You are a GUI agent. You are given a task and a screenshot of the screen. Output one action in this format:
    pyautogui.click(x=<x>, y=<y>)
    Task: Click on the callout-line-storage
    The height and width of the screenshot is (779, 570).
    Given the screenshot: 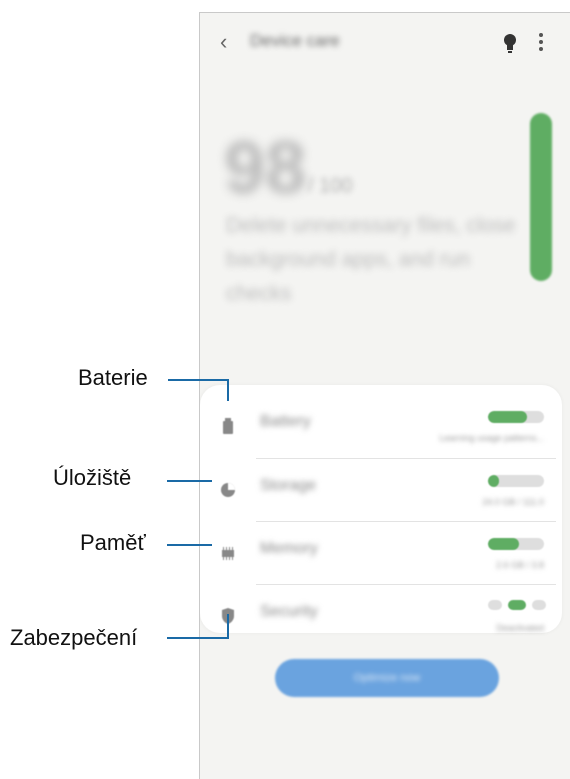 What is the action you would take?
    pyautogui.click(x=189, y=481)
    